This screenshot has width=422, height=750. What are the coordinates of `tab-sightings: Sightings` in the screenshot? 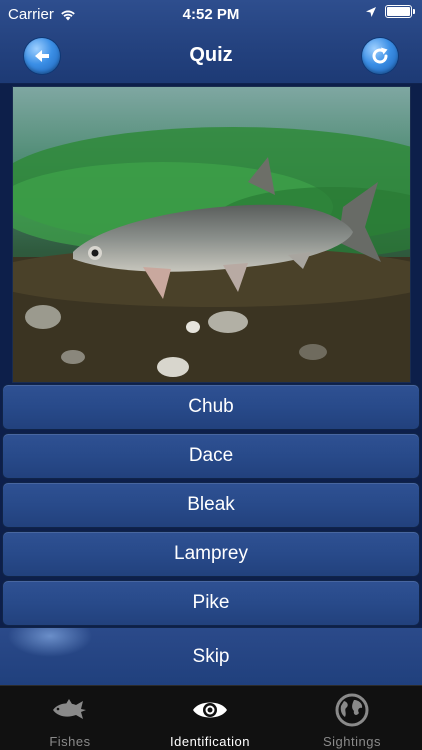 It's located at (352, 718).